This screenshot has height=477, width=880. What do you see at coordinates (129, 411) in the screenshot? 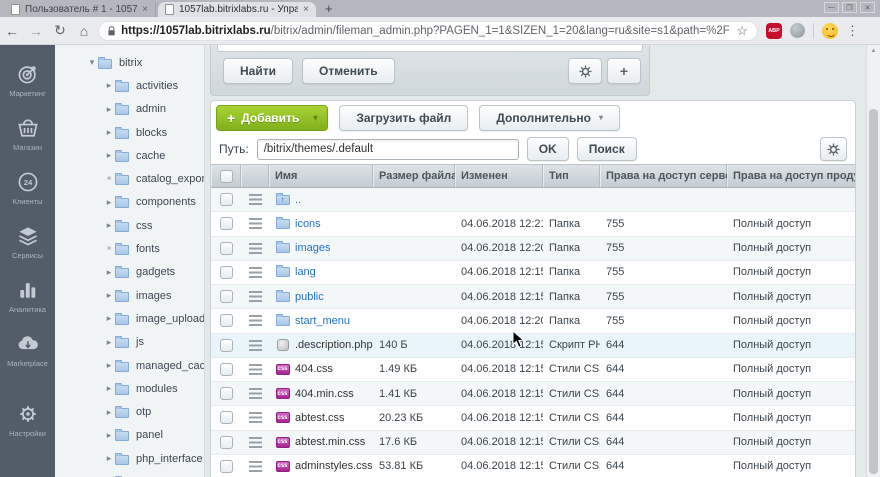
I see `tree-item-otp: ▸ otp` at bounding box center [129, 411].